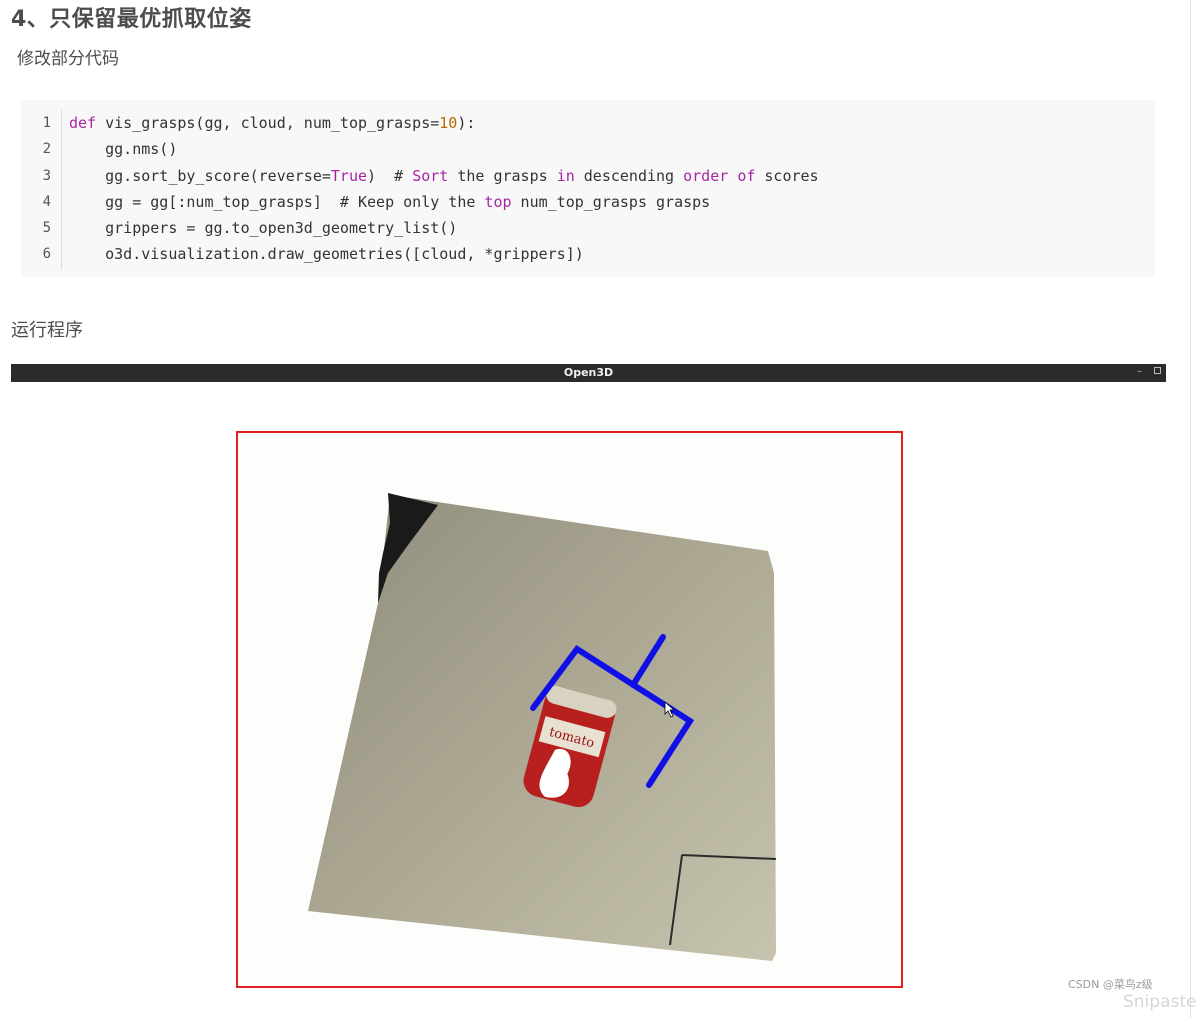  Describe the element at coordinates (123, 149) in the screenshot. I see `code-line: gg.nms()` at that location.